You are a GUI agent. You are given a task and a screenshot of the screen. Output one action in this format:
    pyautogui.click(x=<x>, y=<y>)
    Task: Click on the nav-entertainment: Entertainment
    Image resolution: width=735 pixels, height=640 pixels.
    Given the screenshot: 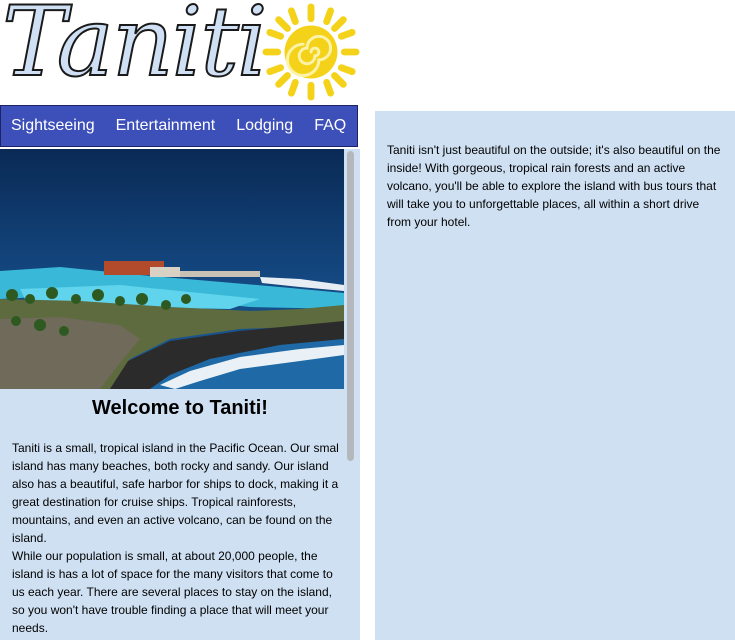 What is the action you would take?
    pyautogui.click(x=166, y=126)
    